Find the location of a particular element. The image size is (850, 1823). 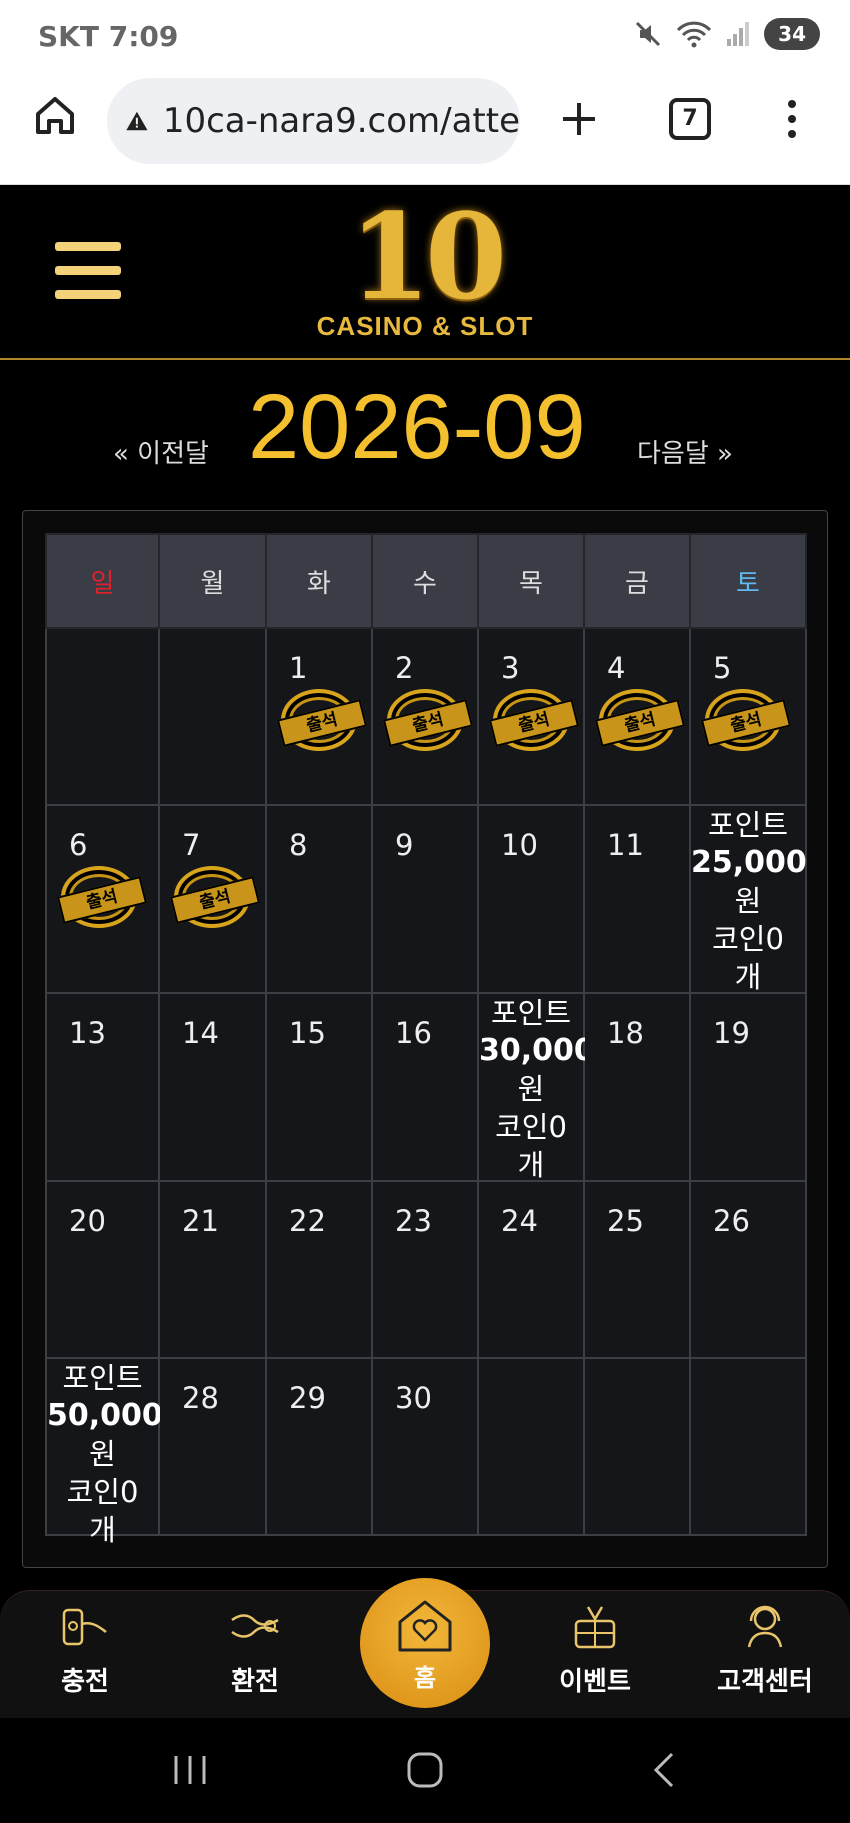

day-cell-reward: 포인트 50,000 원 코인0 개 is located at coordinates (104, 1452).